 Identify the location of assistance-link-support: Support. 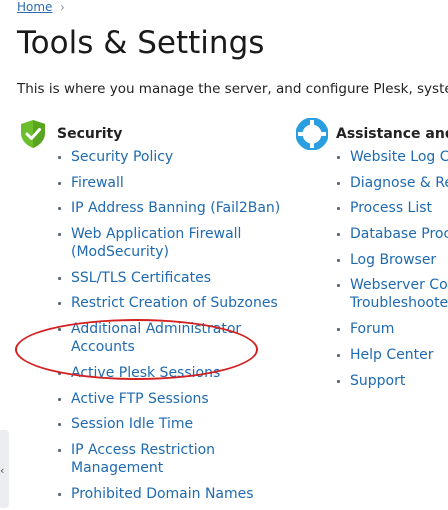
(377, 381).